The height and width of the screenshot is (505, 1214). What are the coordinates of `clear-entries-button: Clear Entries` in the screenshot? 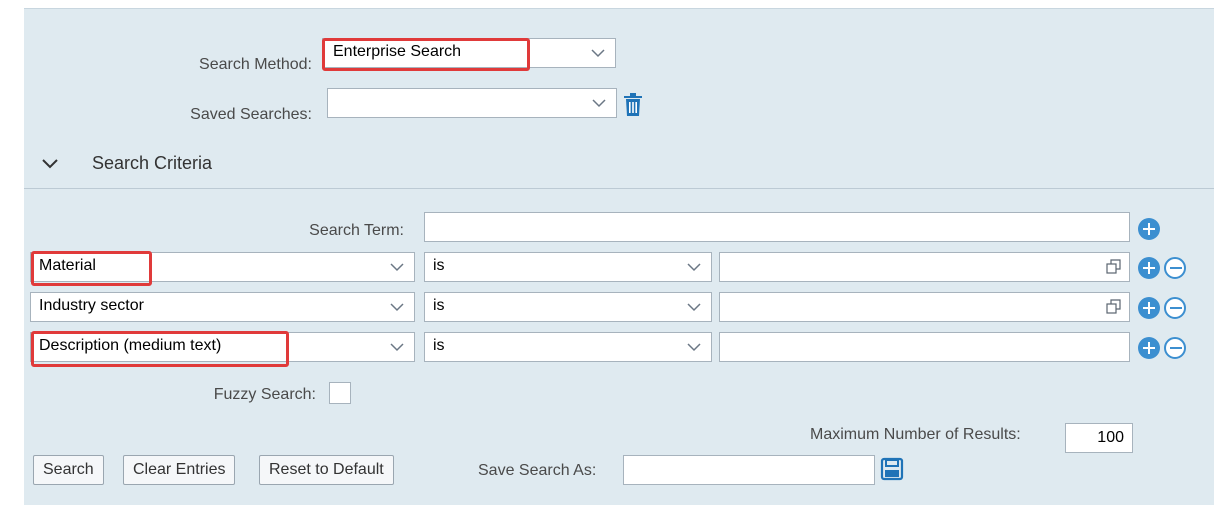 It's located at (179, 470).